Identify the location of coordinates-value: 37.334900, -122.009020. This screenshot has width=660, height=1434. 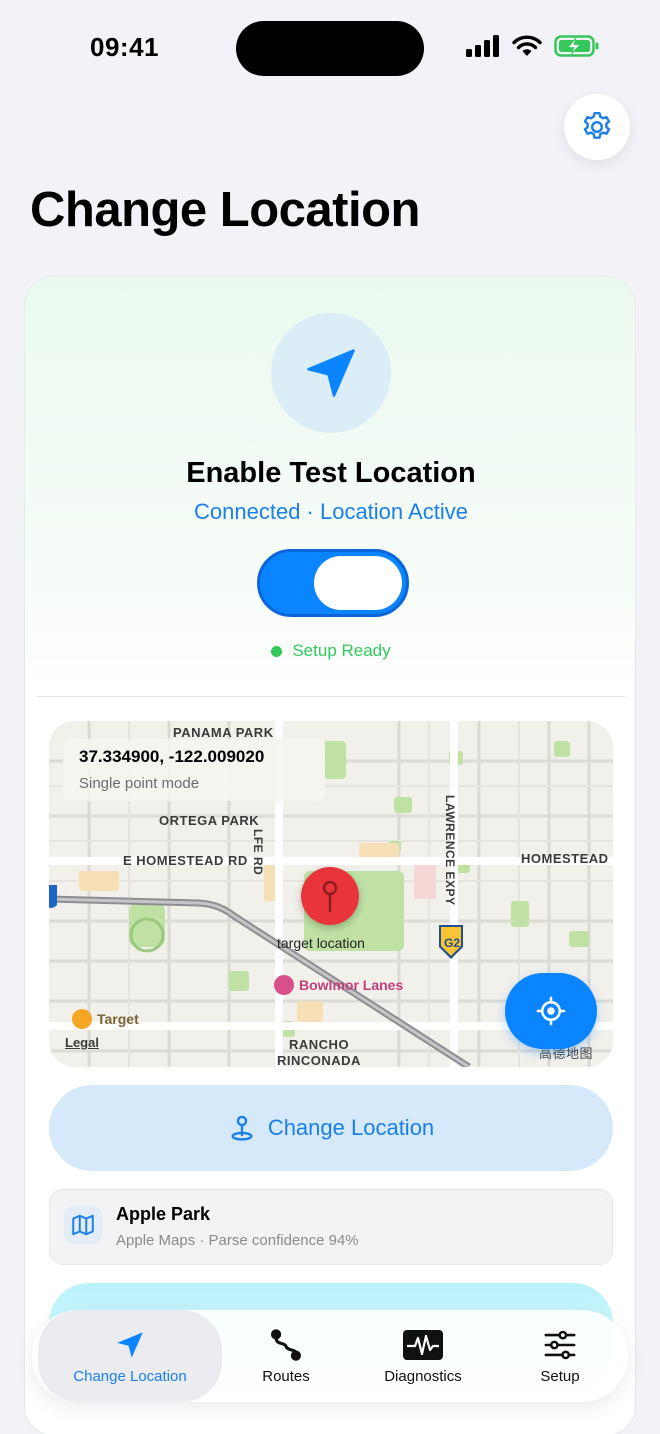
(172, 756).